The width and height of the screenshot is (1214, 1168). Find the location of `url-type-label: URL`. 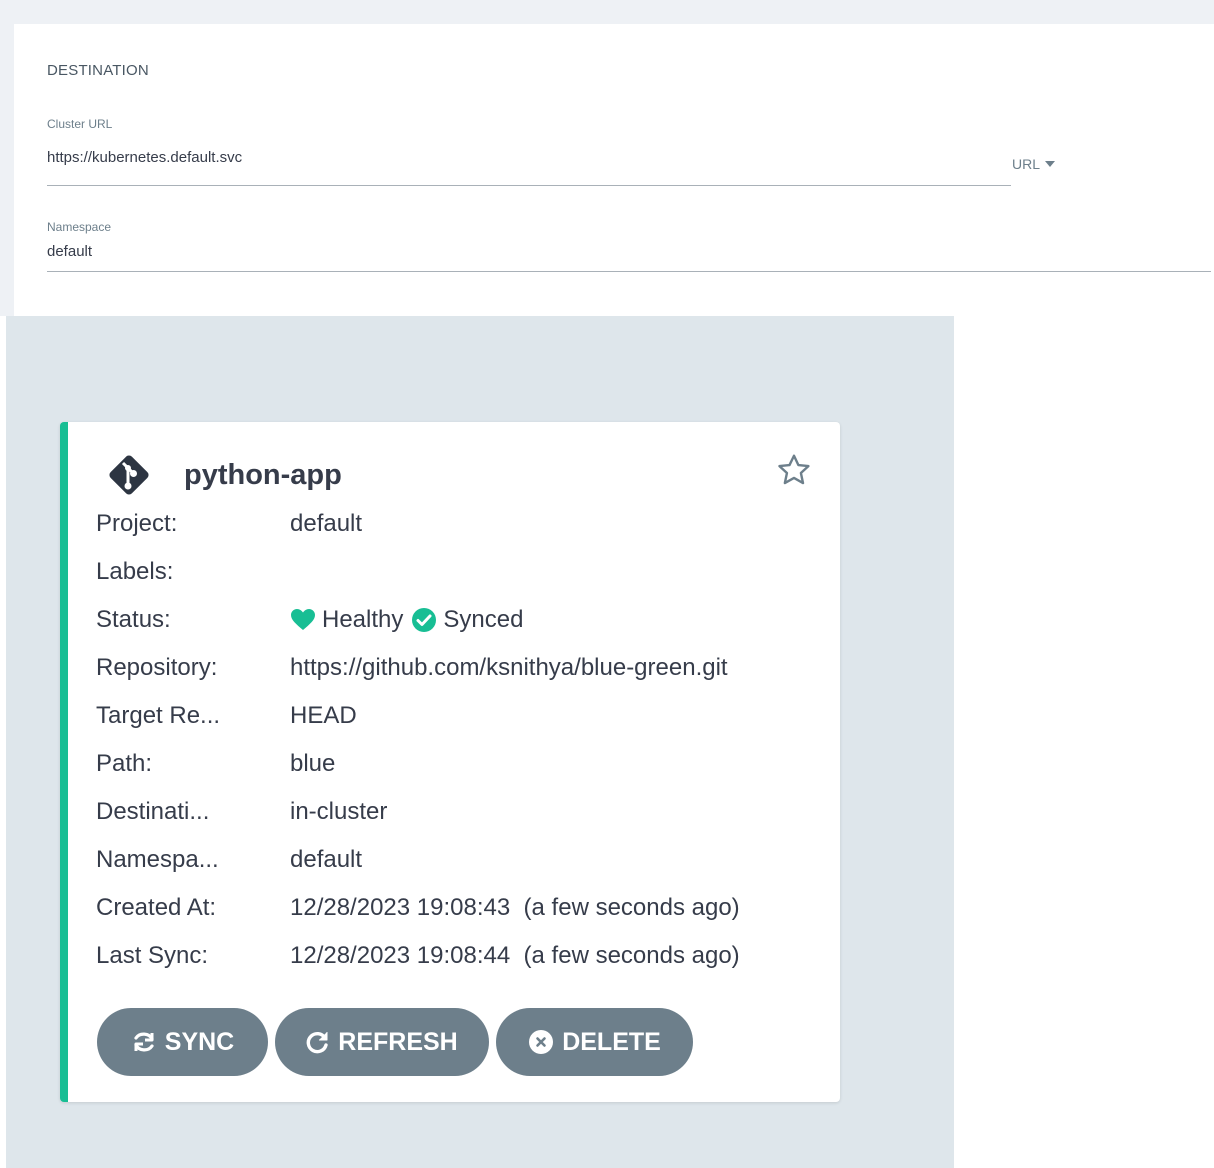

url-type-label: URL is located at coordinates (1026, 164).